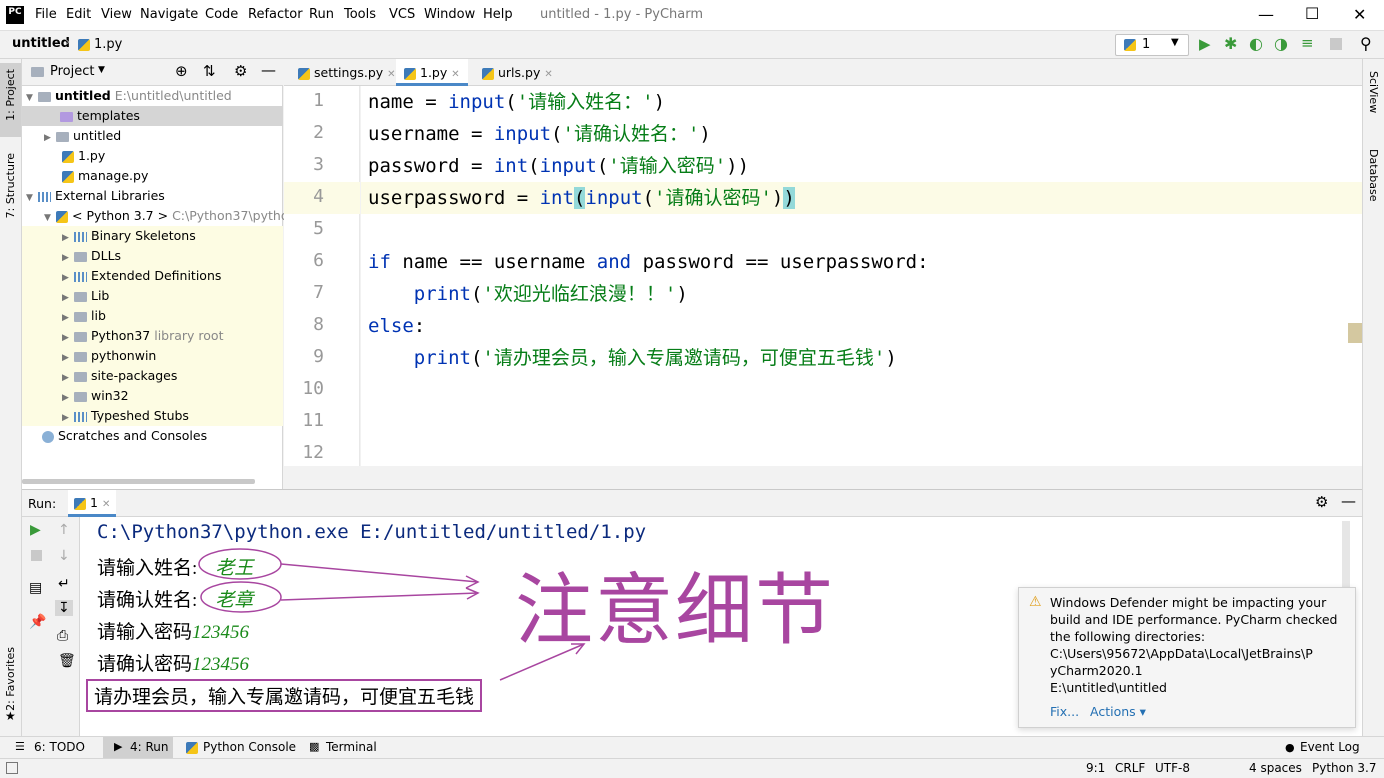 The width and height of the screenshot is (1384, 778). I want to click on python-console-icon, so click(192, 748).